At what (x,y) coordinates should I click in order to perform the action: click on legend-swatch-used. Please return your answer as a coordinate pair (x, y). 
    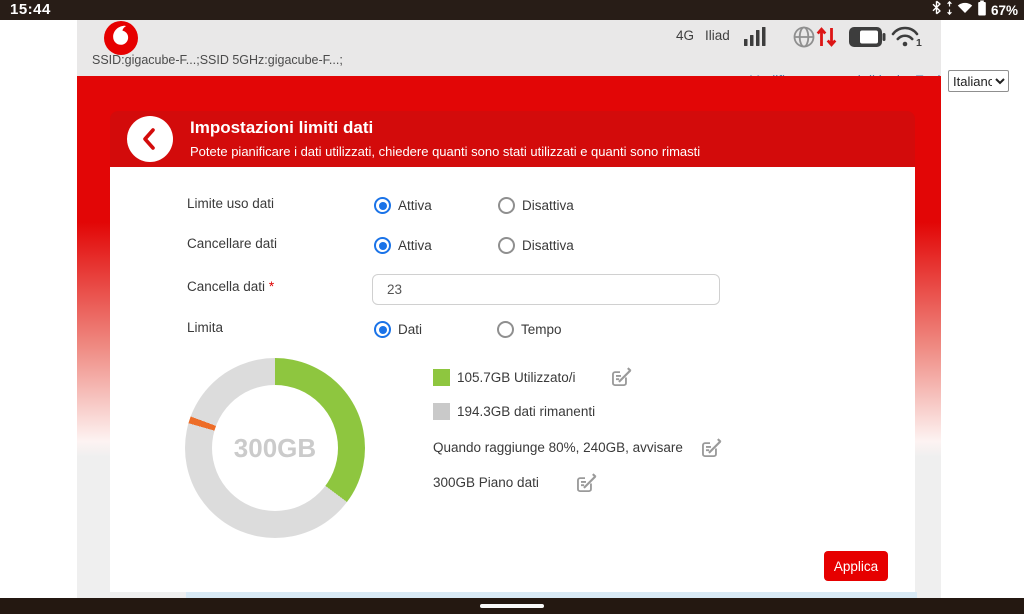
    Looking at the image, I should click on (441, 377).